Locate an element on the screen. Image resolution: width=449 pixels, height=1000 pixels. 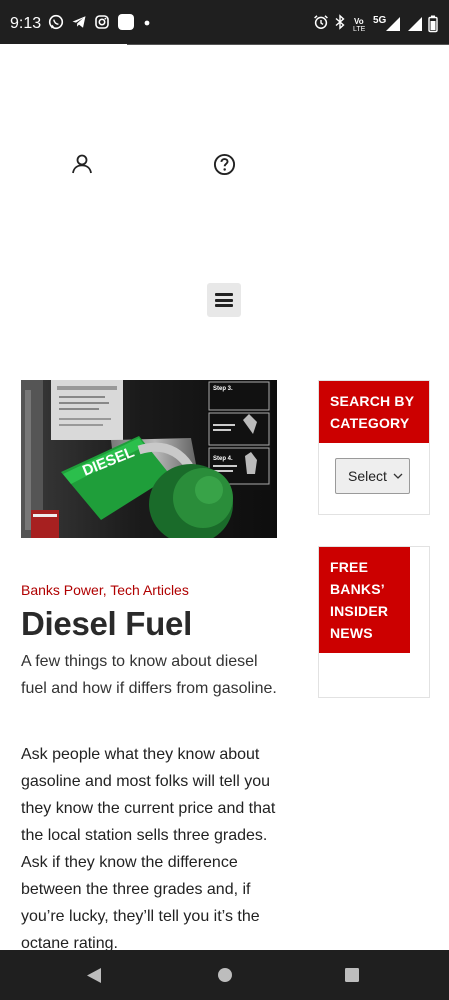
chevron-down-icon is located at coordinates (398, 476).